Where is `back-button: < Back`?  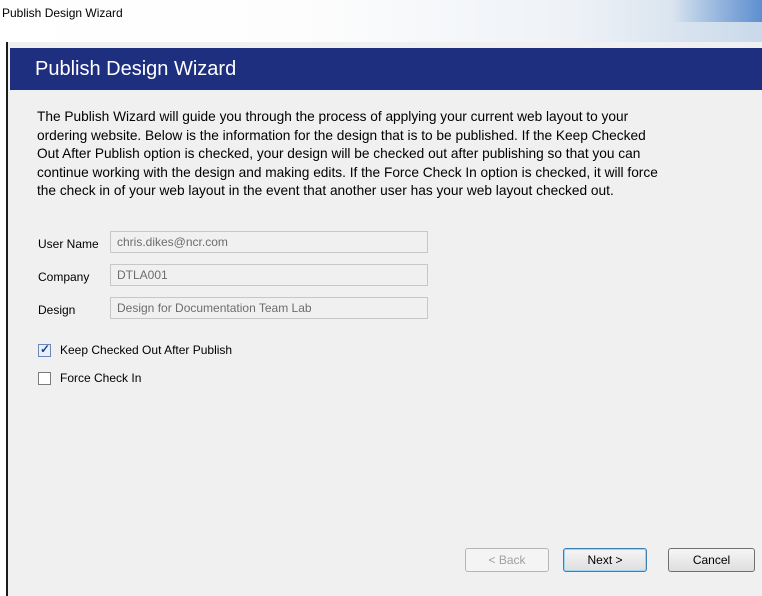 back-button: < Back is located at coordinates (507, 560).